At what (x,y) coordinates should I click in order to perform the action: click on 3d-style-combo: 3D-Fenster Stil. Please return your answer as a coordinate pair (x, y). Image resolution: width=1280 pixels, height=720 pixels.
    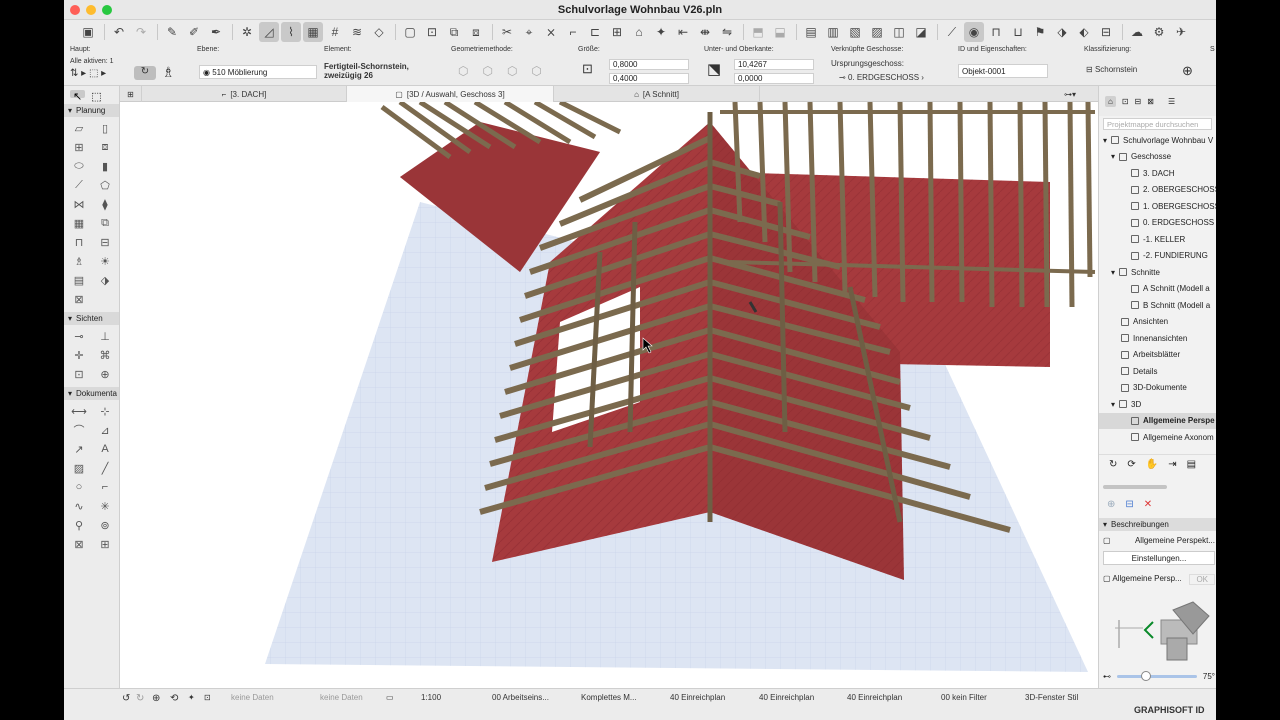
    Looking at the image, I should click on (1051, 697).